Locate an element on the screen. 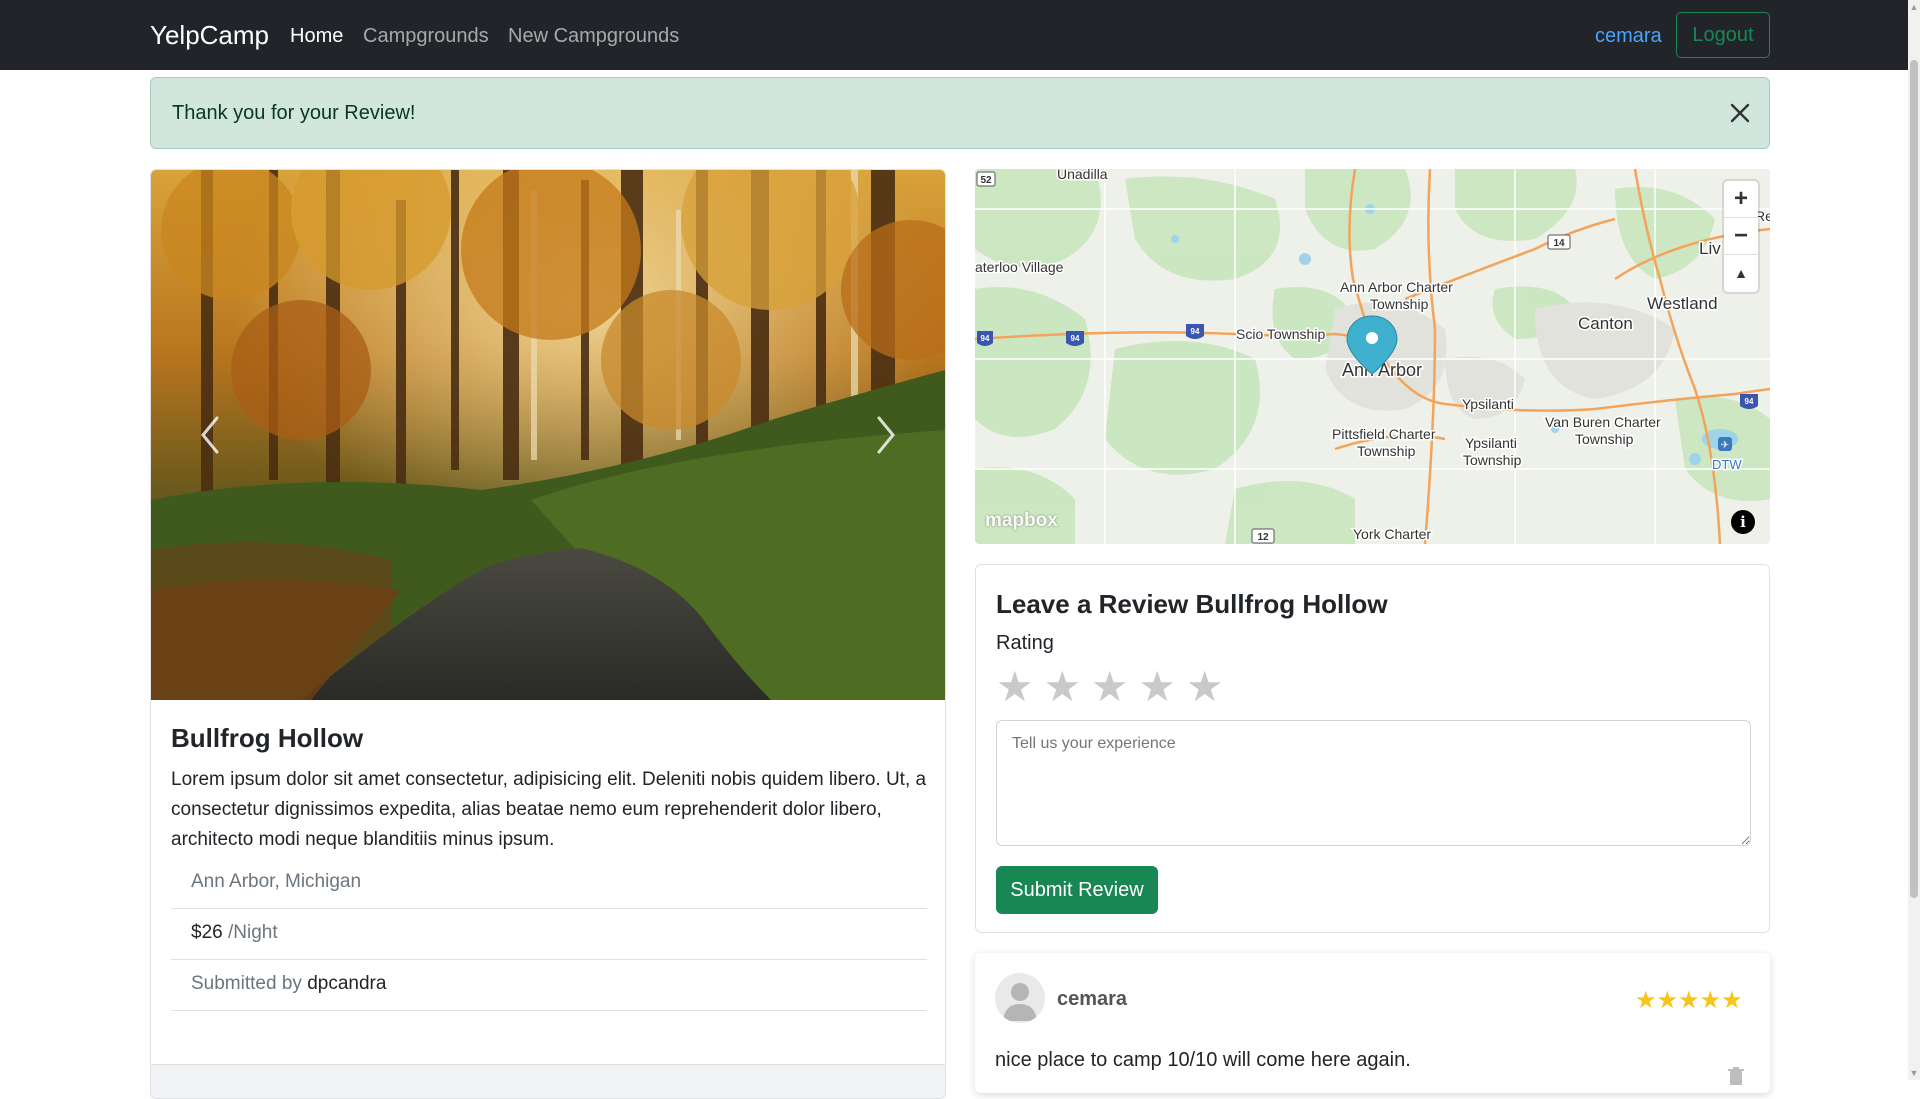  submit-review-button: Submit Review is located at coordinates (1077, 890).